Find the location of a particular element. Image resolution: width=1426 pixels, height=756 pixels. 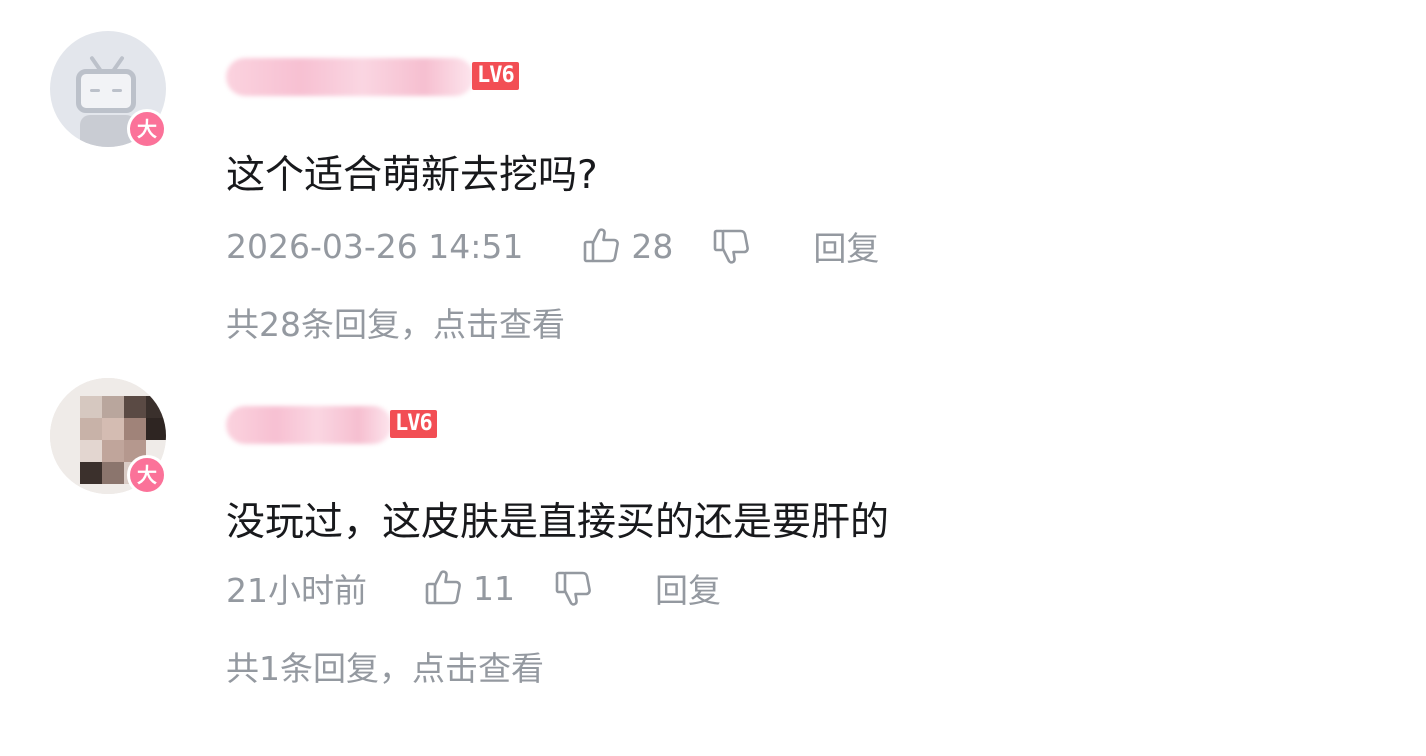

like-button: 11 is located at coordinates (488, 588).